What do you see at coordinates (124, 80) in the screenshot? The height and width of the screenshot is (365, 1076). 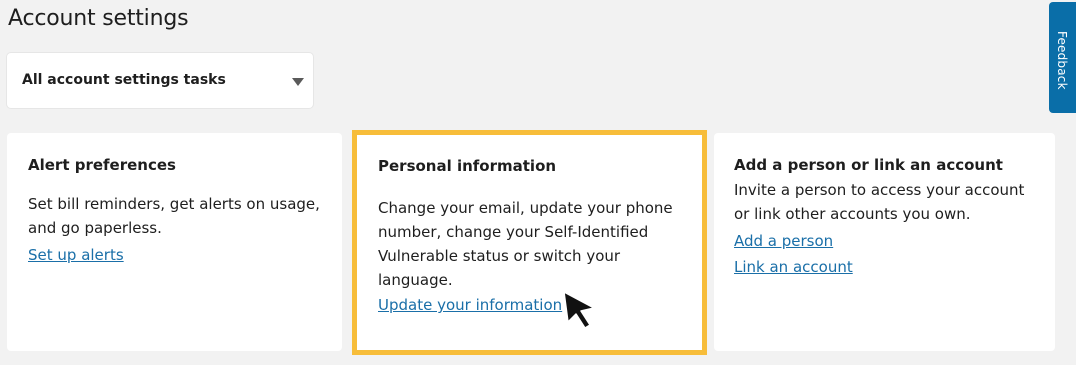 I see `task-select-value: All account settings tasks` at bounding box center [124, 80].